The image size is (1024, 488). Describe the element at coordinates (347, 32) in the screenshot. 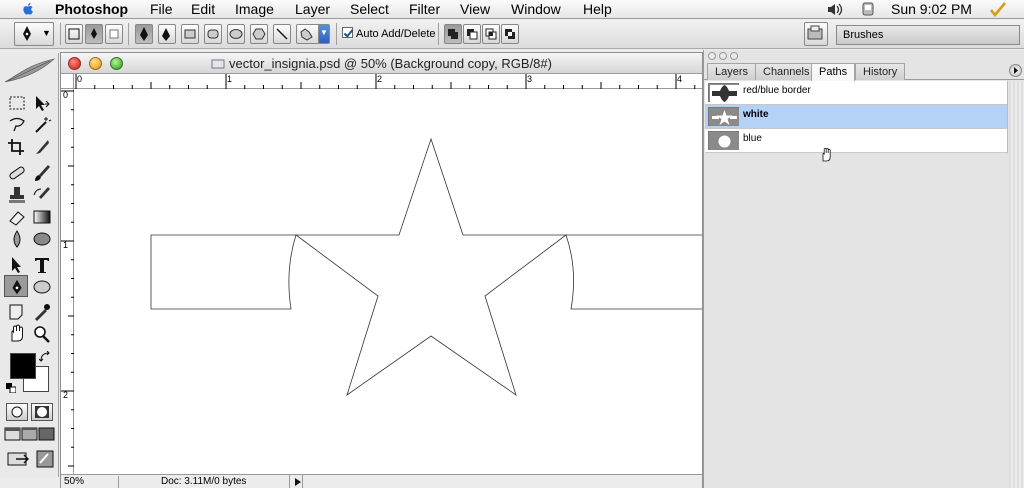

I see `checkbox-box` at that location.